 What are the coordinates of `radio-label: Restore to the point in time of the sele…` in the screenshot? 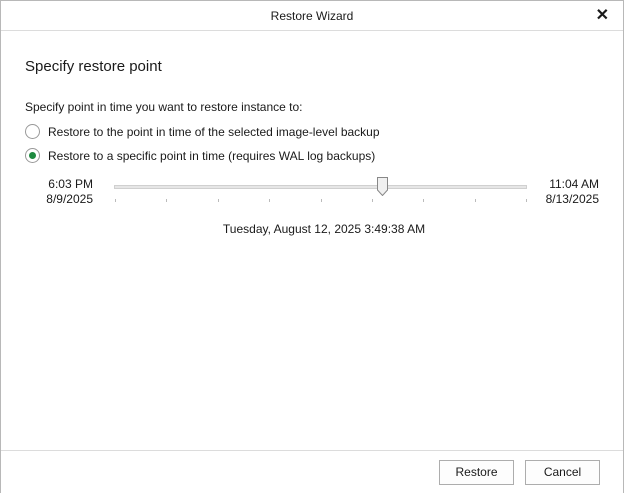 It's located at (214, 131).